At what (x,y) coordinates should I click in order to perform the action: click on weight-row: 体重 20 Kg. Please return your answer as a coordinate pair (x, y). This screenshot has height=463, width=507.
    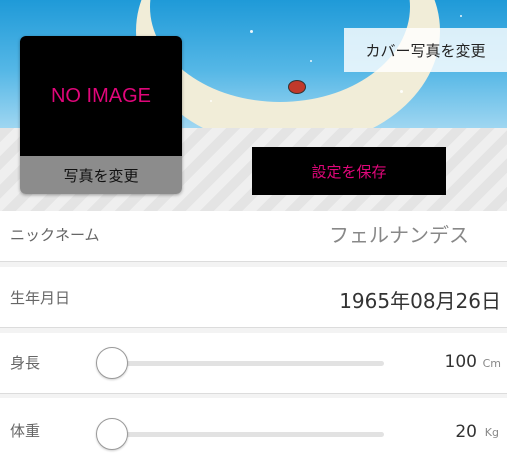
    Looking at the image, I should click on (253, 430).